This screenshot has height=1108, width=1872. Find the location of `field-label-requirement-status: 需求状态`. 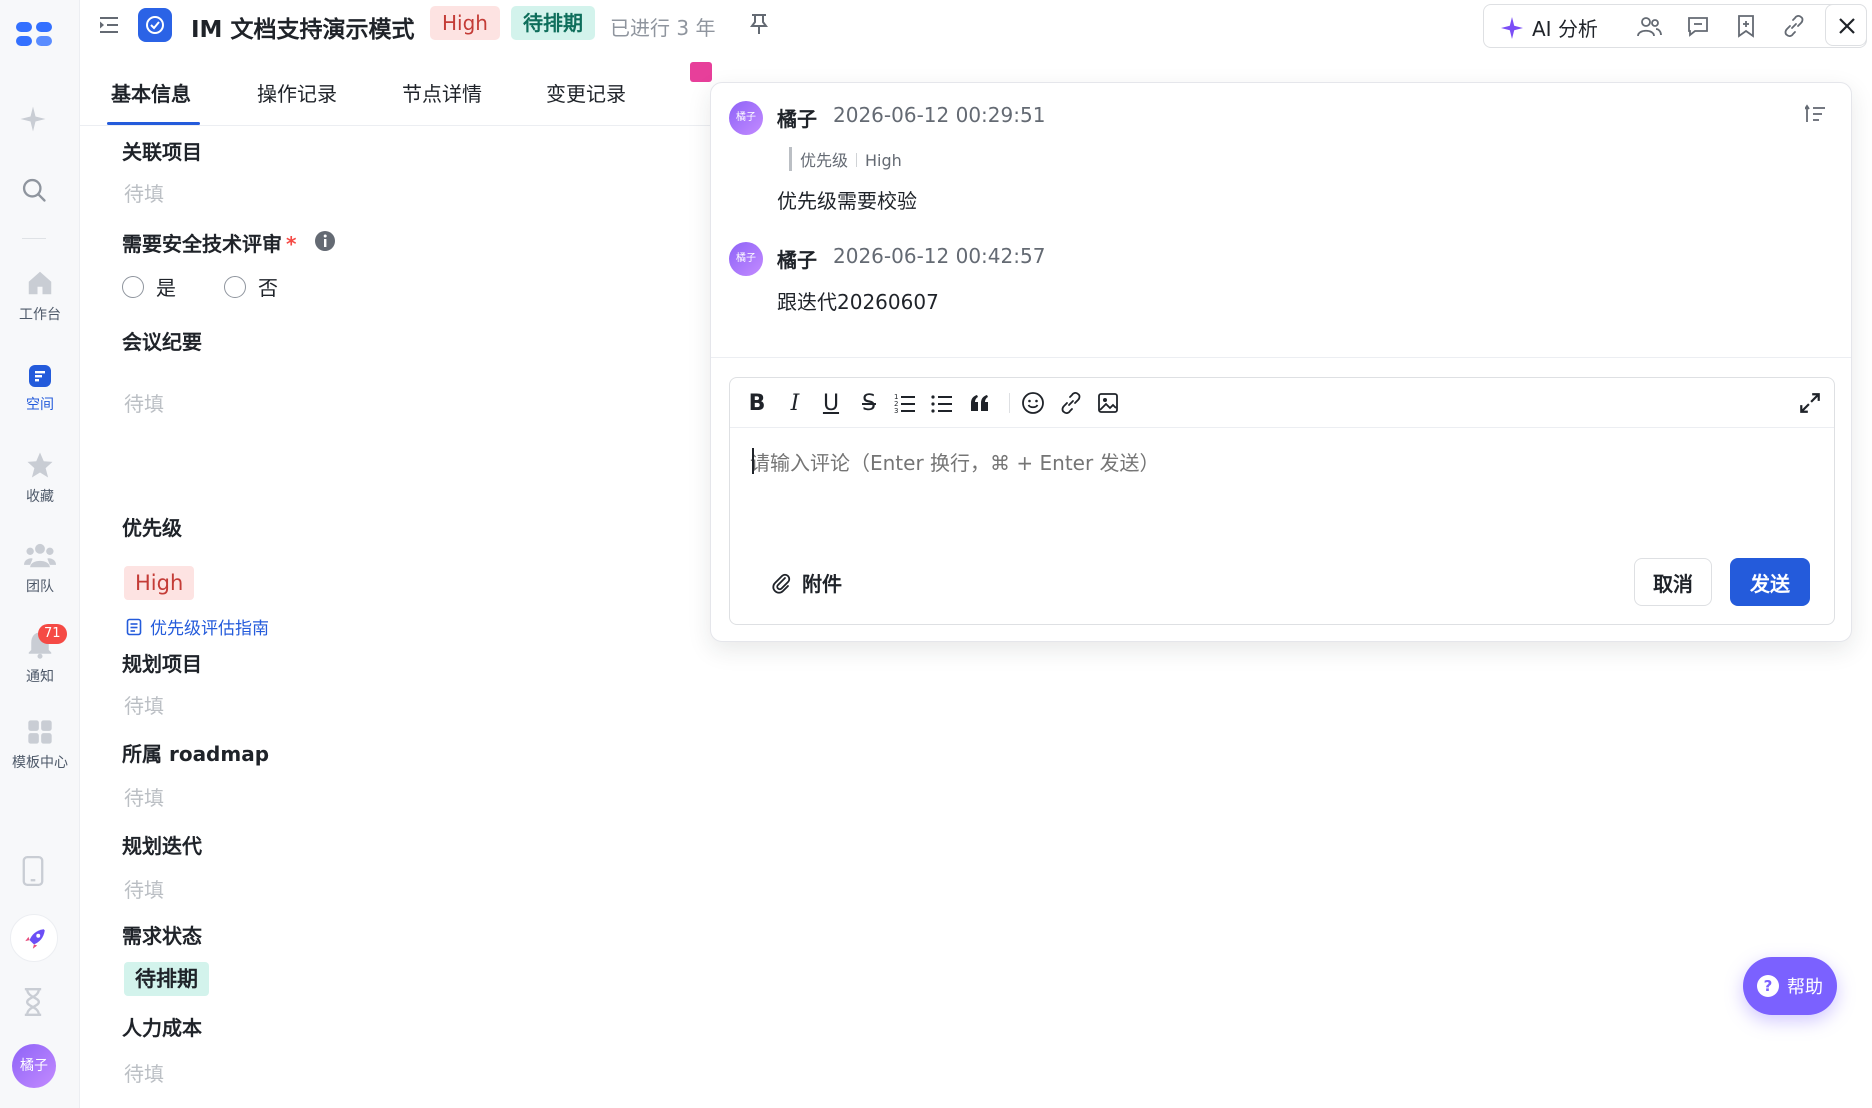

field-label-requirement-status: 需求状态 is located at coordinates (162, 936).